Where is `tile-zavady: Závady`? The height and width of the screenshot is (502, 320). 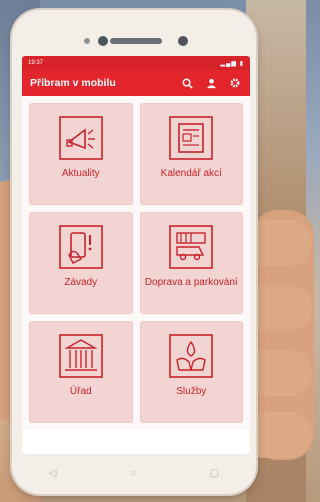 tile-zavady: Závady is located at coordinates (81, 263).